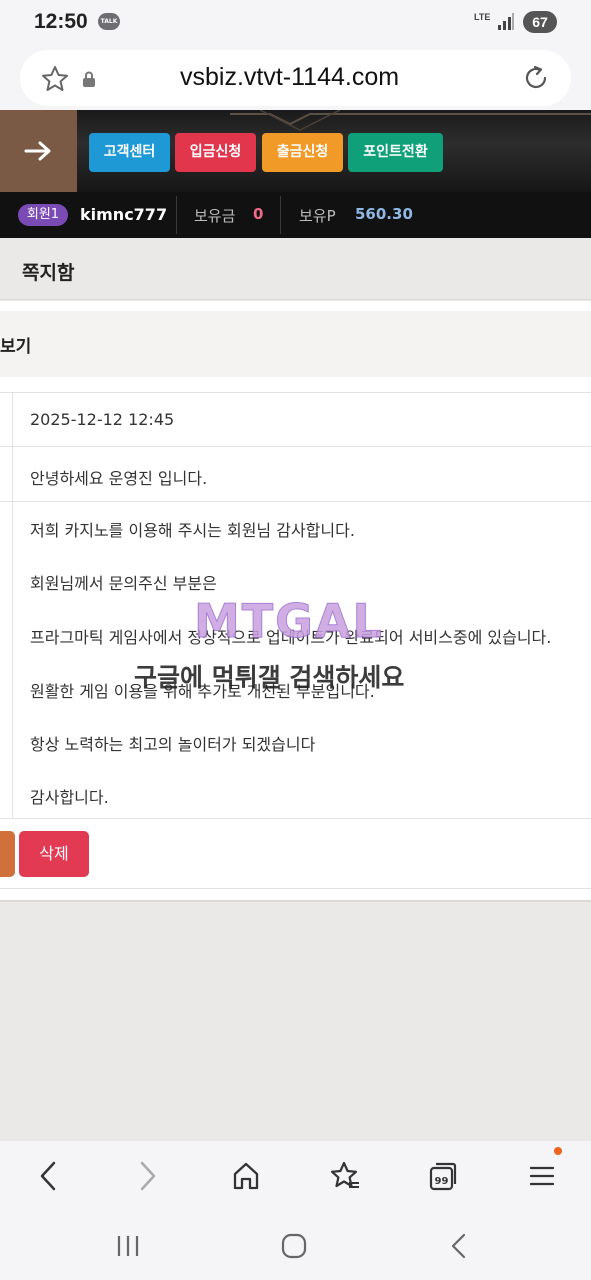  I want to click on point-value: 560.30, so click(384, 214).